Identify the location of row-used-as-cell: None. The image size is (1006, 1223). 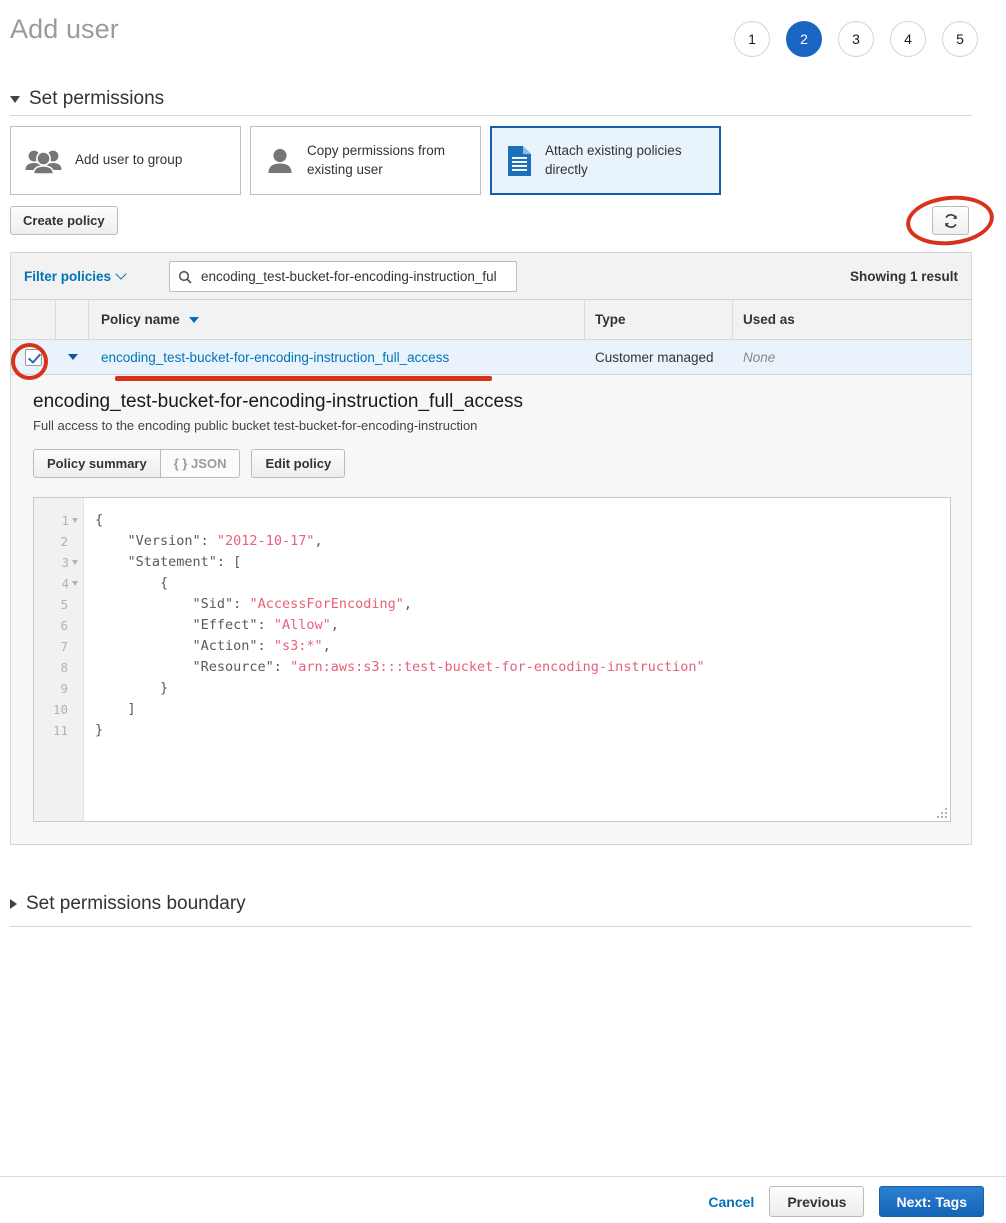
(852, 357).